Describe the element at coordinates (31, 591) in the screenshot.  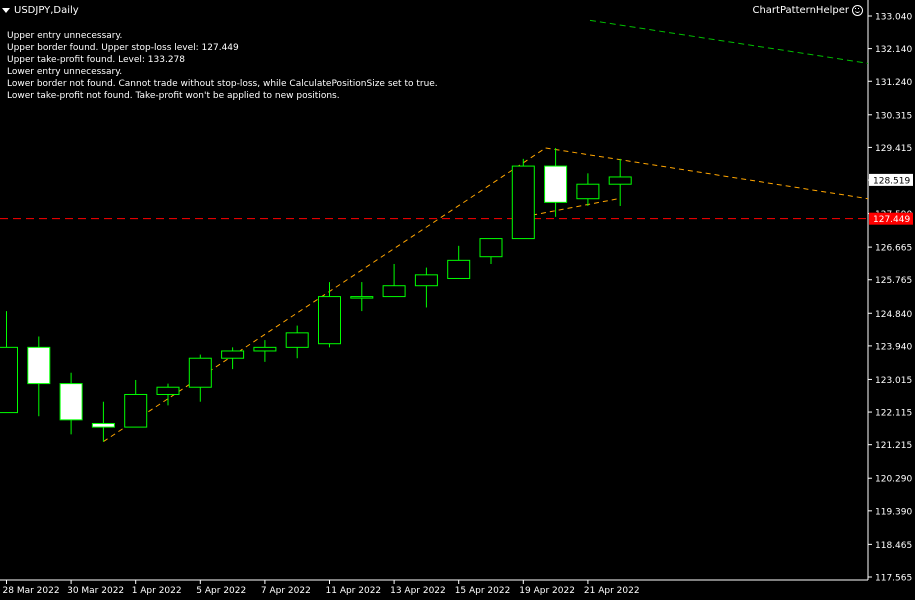
I see `date-tick-label: 28 Mar 2022` at that location.